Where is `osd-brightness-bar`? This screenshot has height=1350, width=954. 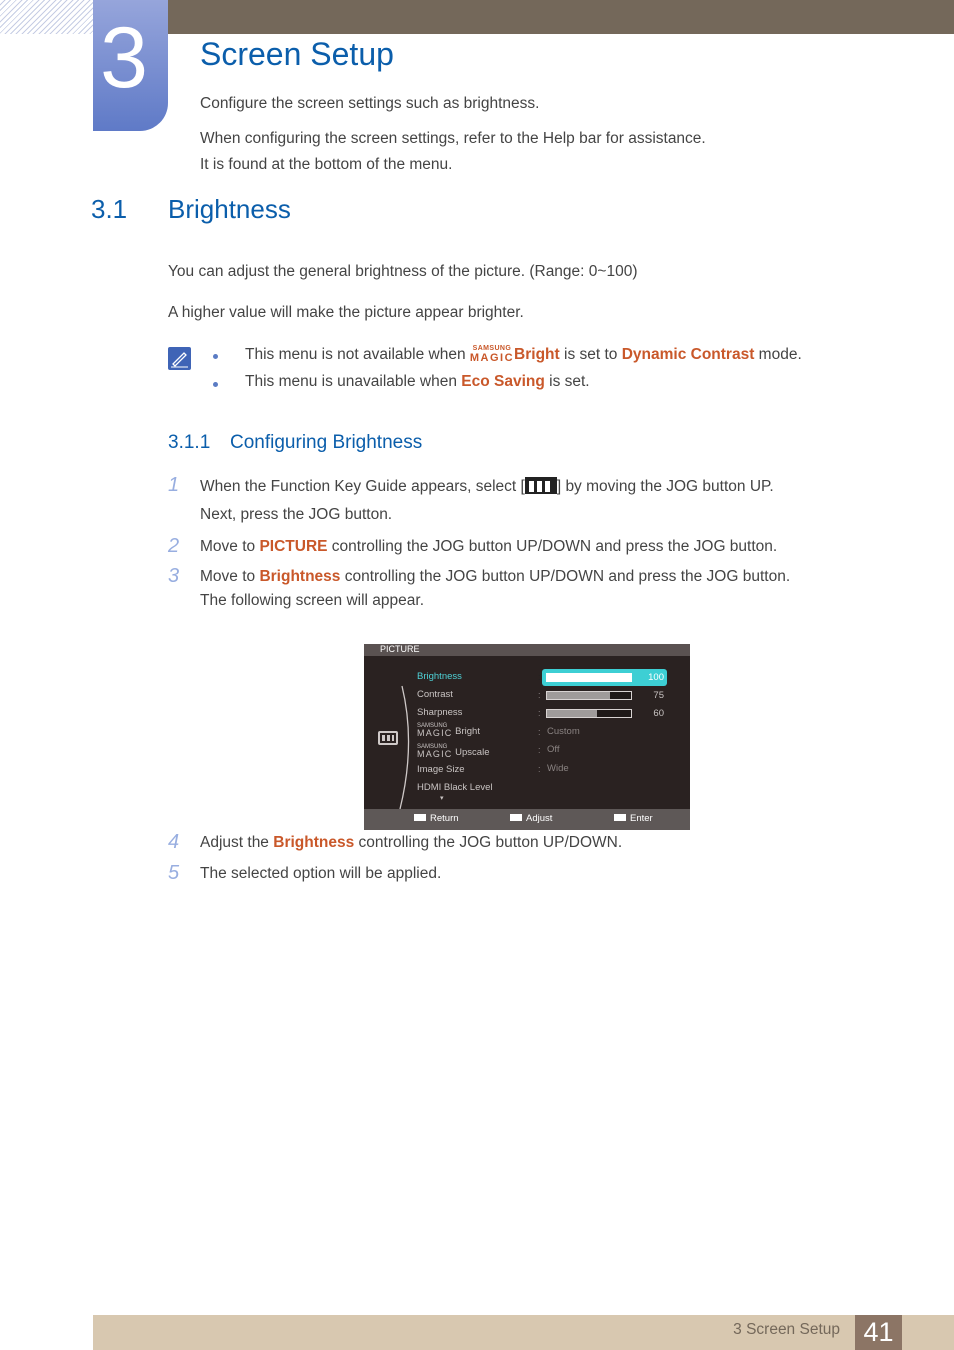 osd-brightness-bar is located at coordinates (589, 677).